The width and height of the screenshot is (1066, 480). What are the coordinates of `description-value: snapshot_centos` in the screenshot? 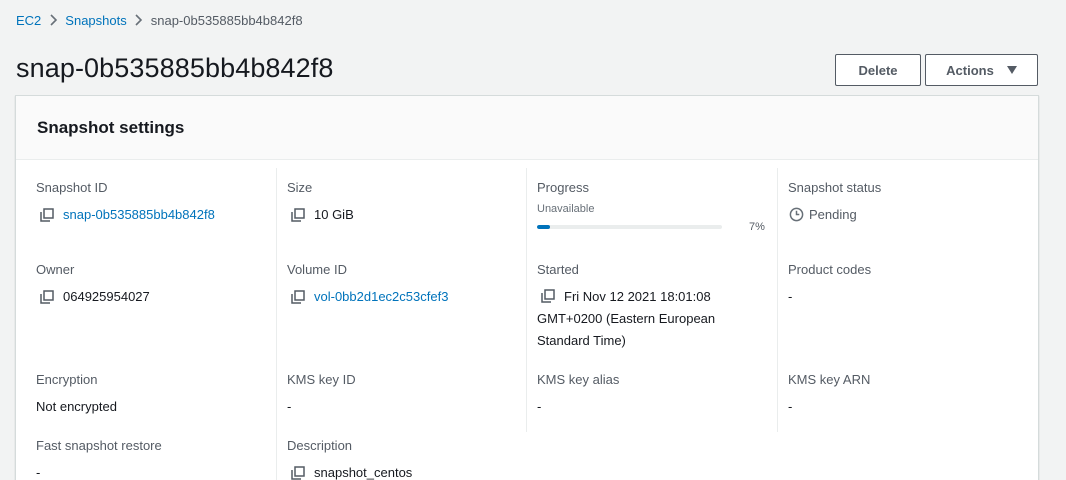 It's located at (363, 472).